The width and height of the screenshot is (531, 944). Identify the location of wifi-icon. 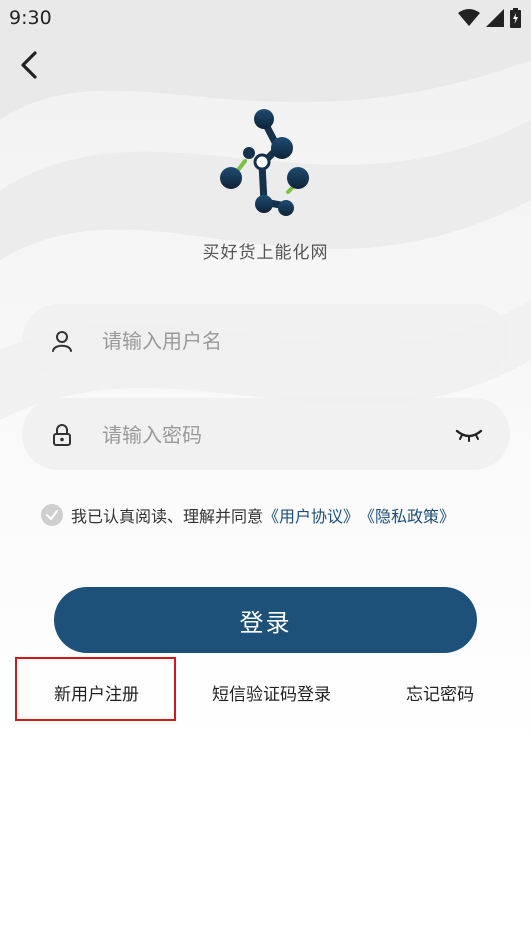
(469, 17).